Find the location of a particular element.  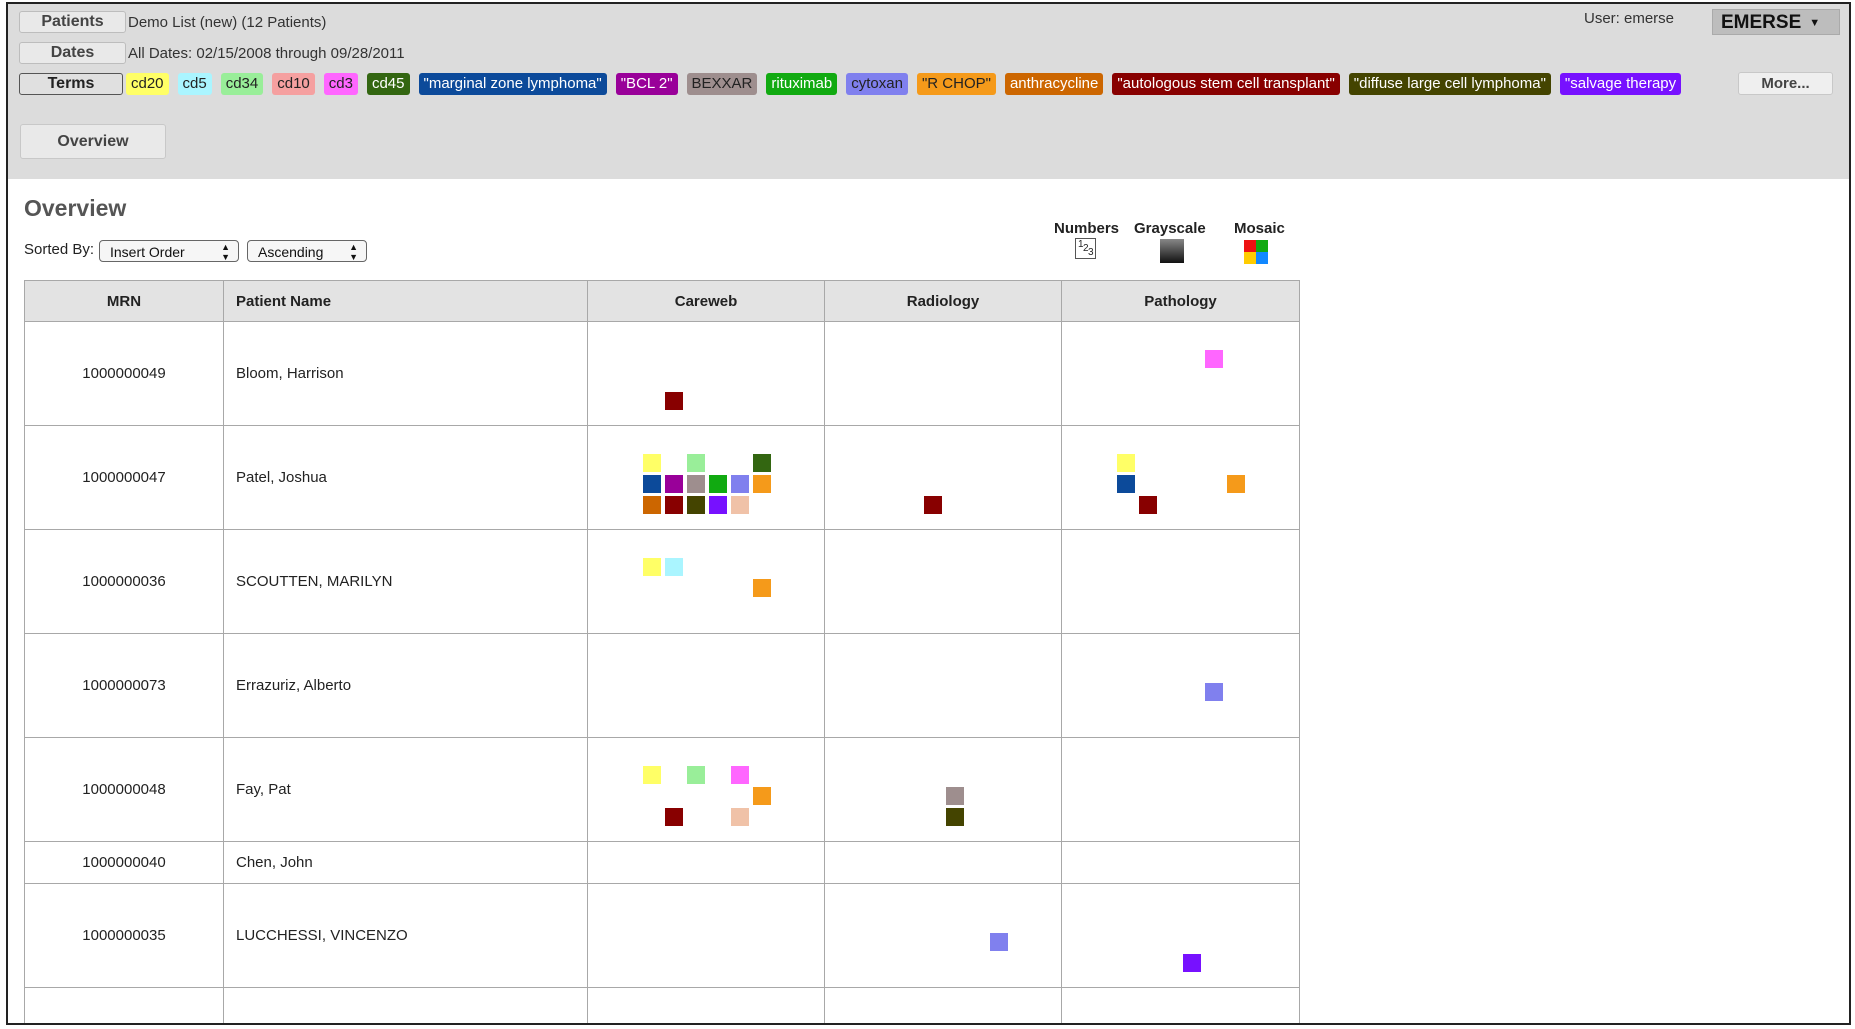

term-chip: "diffuse large cell lymphoma" is located at coordinates (1449, 84).